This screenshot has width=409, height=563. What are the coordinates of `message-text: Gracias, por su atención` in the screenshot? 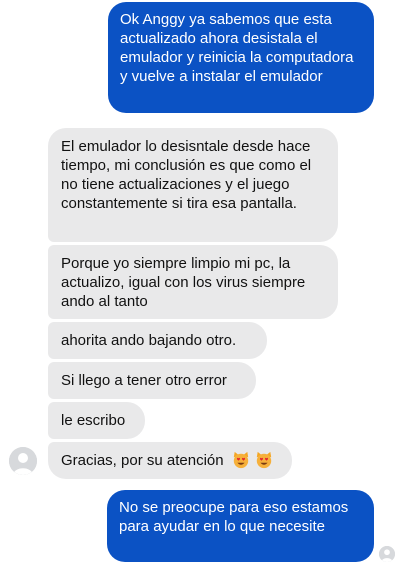 It's located at (142, 460).